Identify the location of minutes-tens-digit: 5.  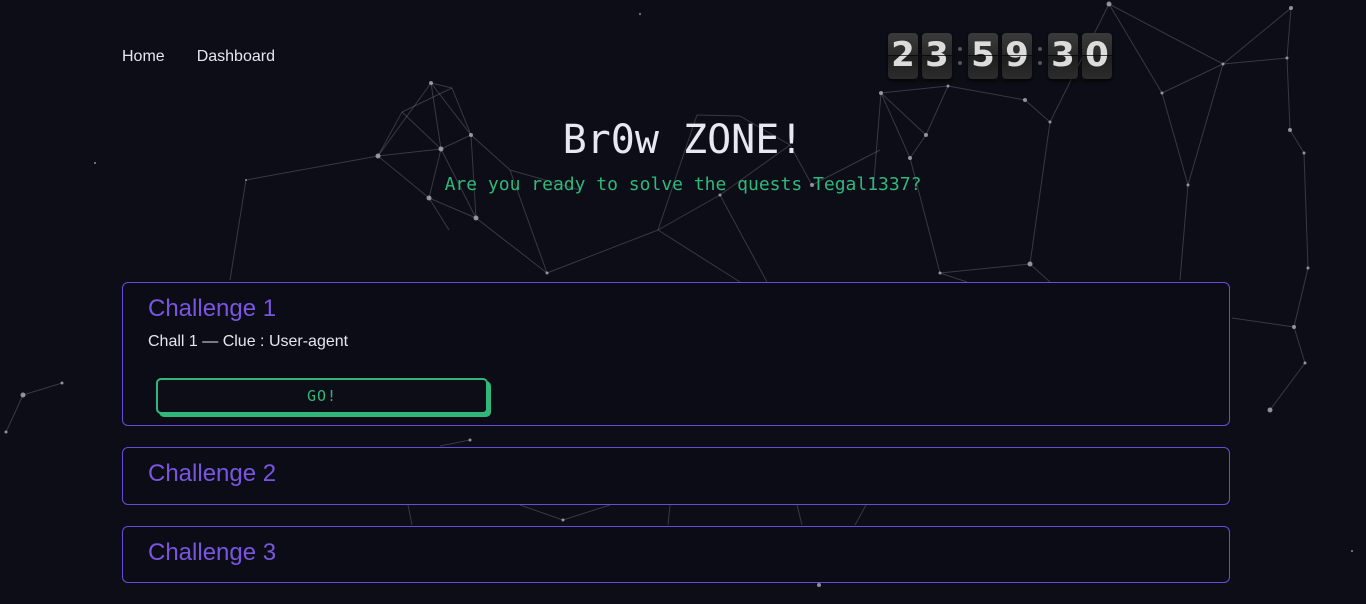
(983, 56).